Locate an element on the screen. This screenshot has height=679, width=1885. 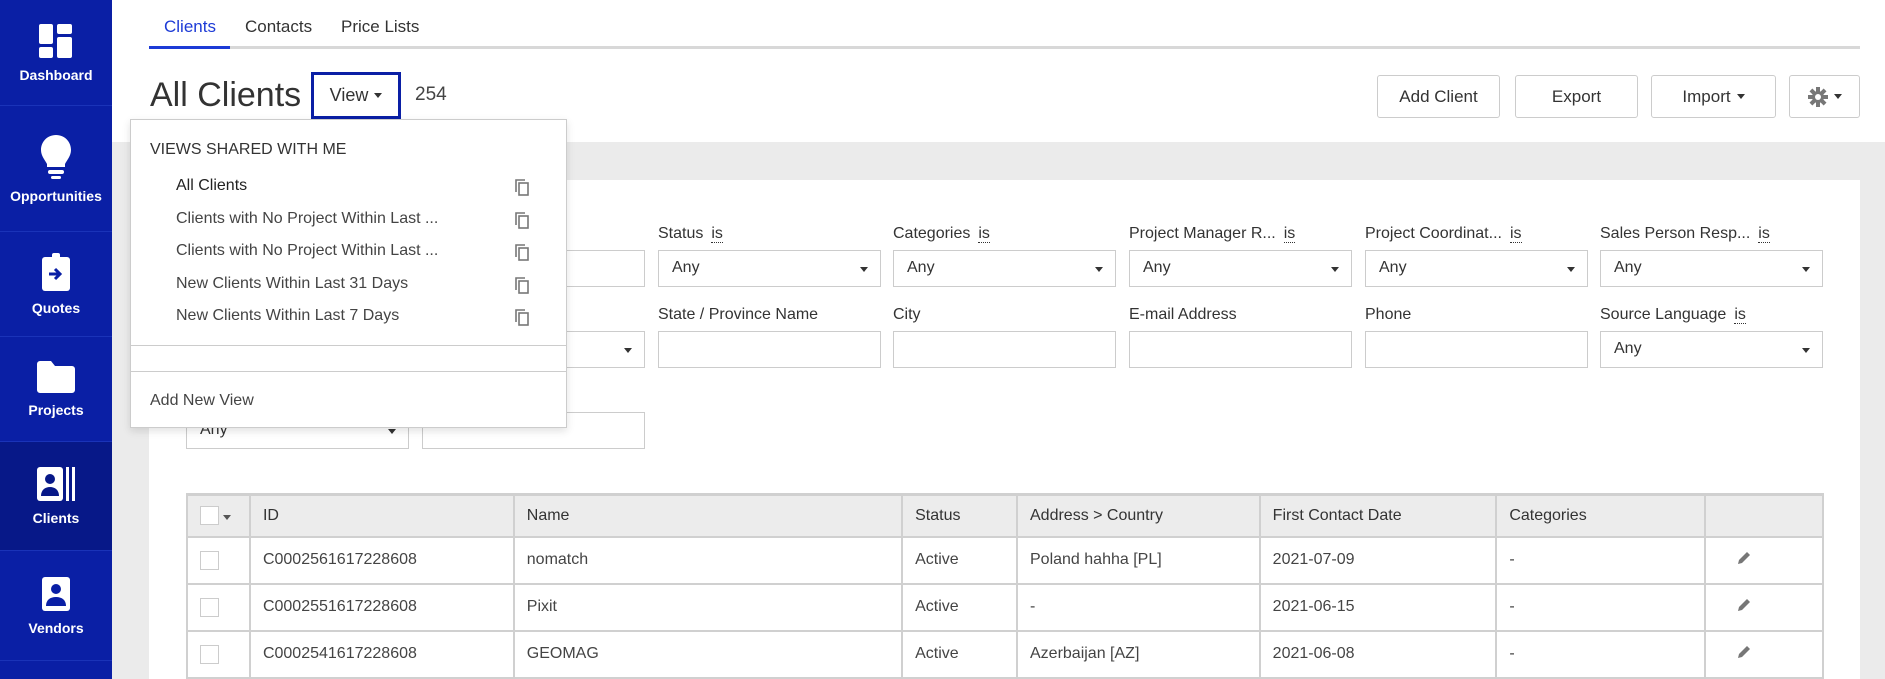
tab-clients: Clients is located at coordinates (190, 27).